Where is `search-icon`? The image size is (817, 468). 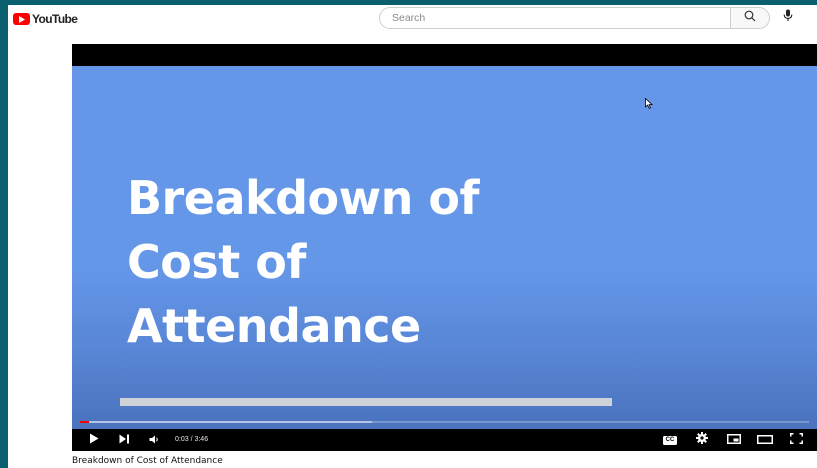
search-icon is located at coordinates (750, 18).